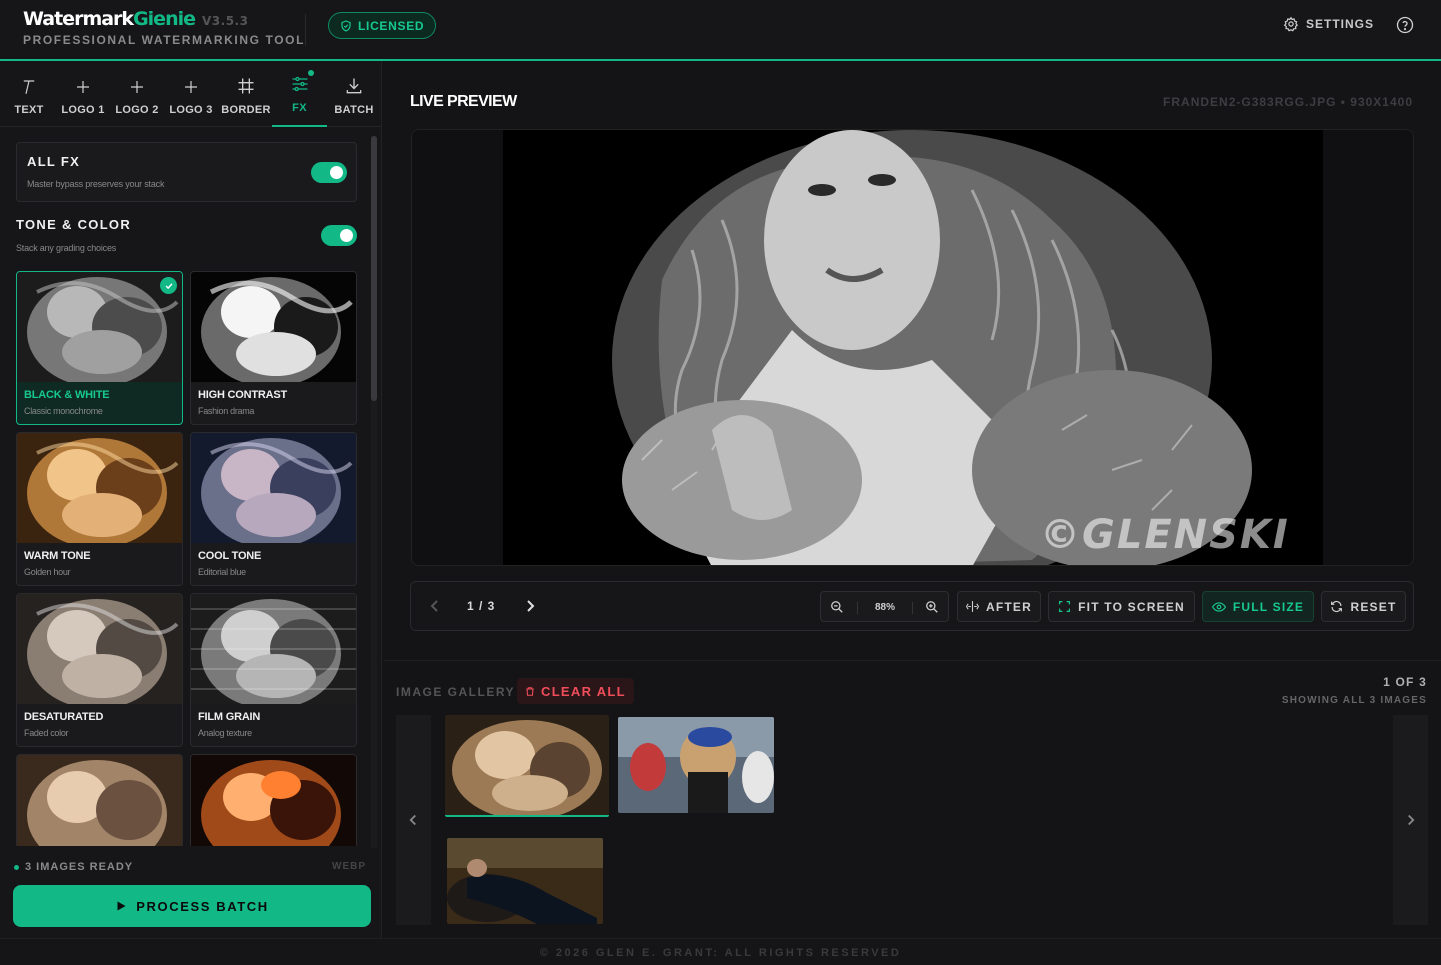 Image resolution: width=1441 pixels, height=965 pixels. I want to click on tab-label: TEXT, so click(29, 110).